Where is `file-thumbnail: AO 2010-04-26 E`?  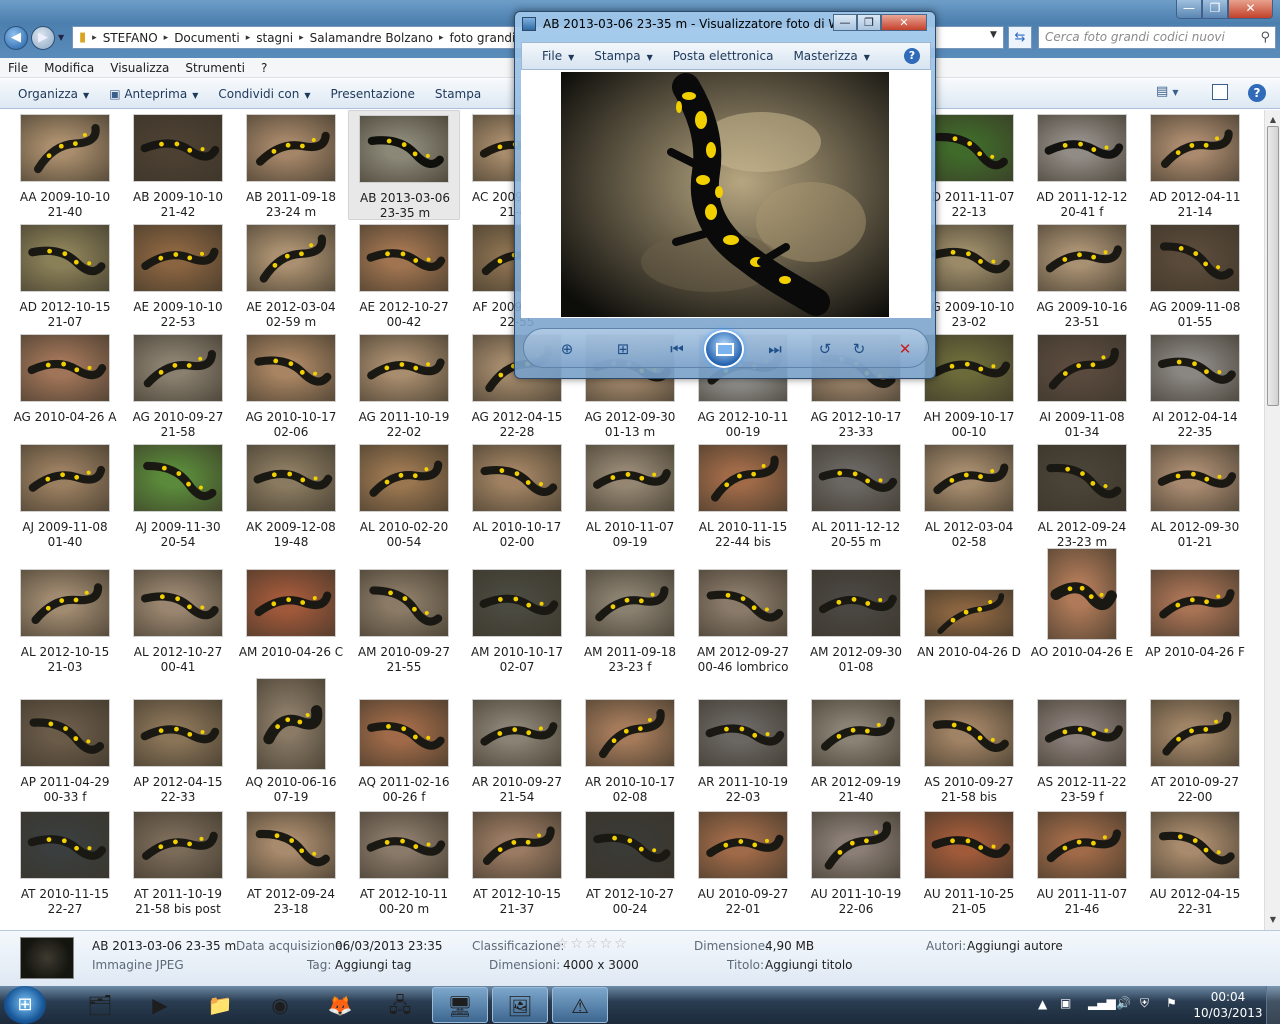
file-thumbnail: AO 2010-04-26 E is located at coordinates (1082, 611).